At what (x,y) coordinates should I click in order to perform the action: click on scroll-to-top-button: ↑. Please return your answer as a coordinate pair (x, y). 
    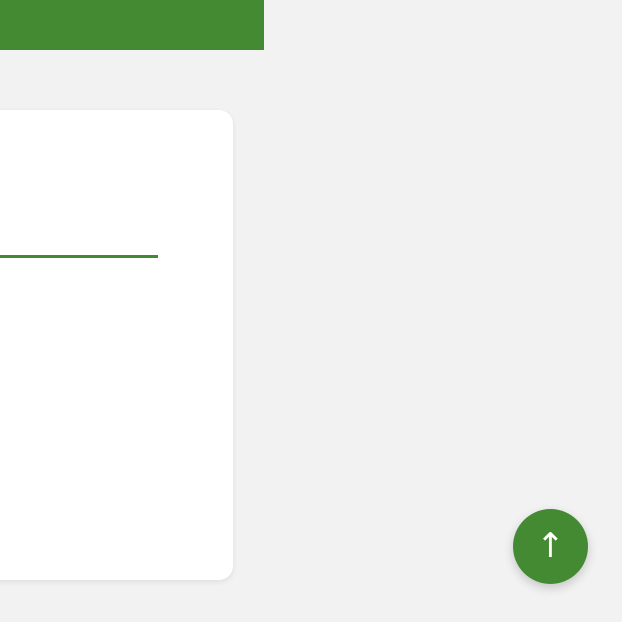
    Looking at the image, I should click on (550, 546).